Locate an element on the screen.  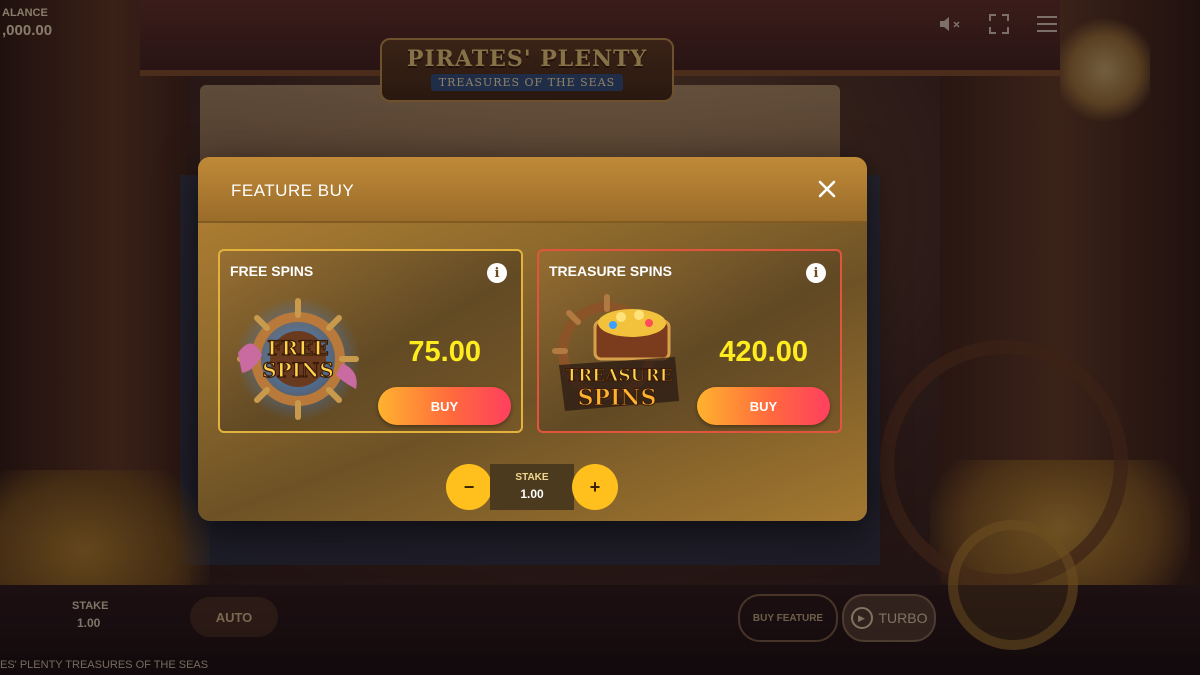
stake-value: 1.00 is located at coordinates (532, 494).